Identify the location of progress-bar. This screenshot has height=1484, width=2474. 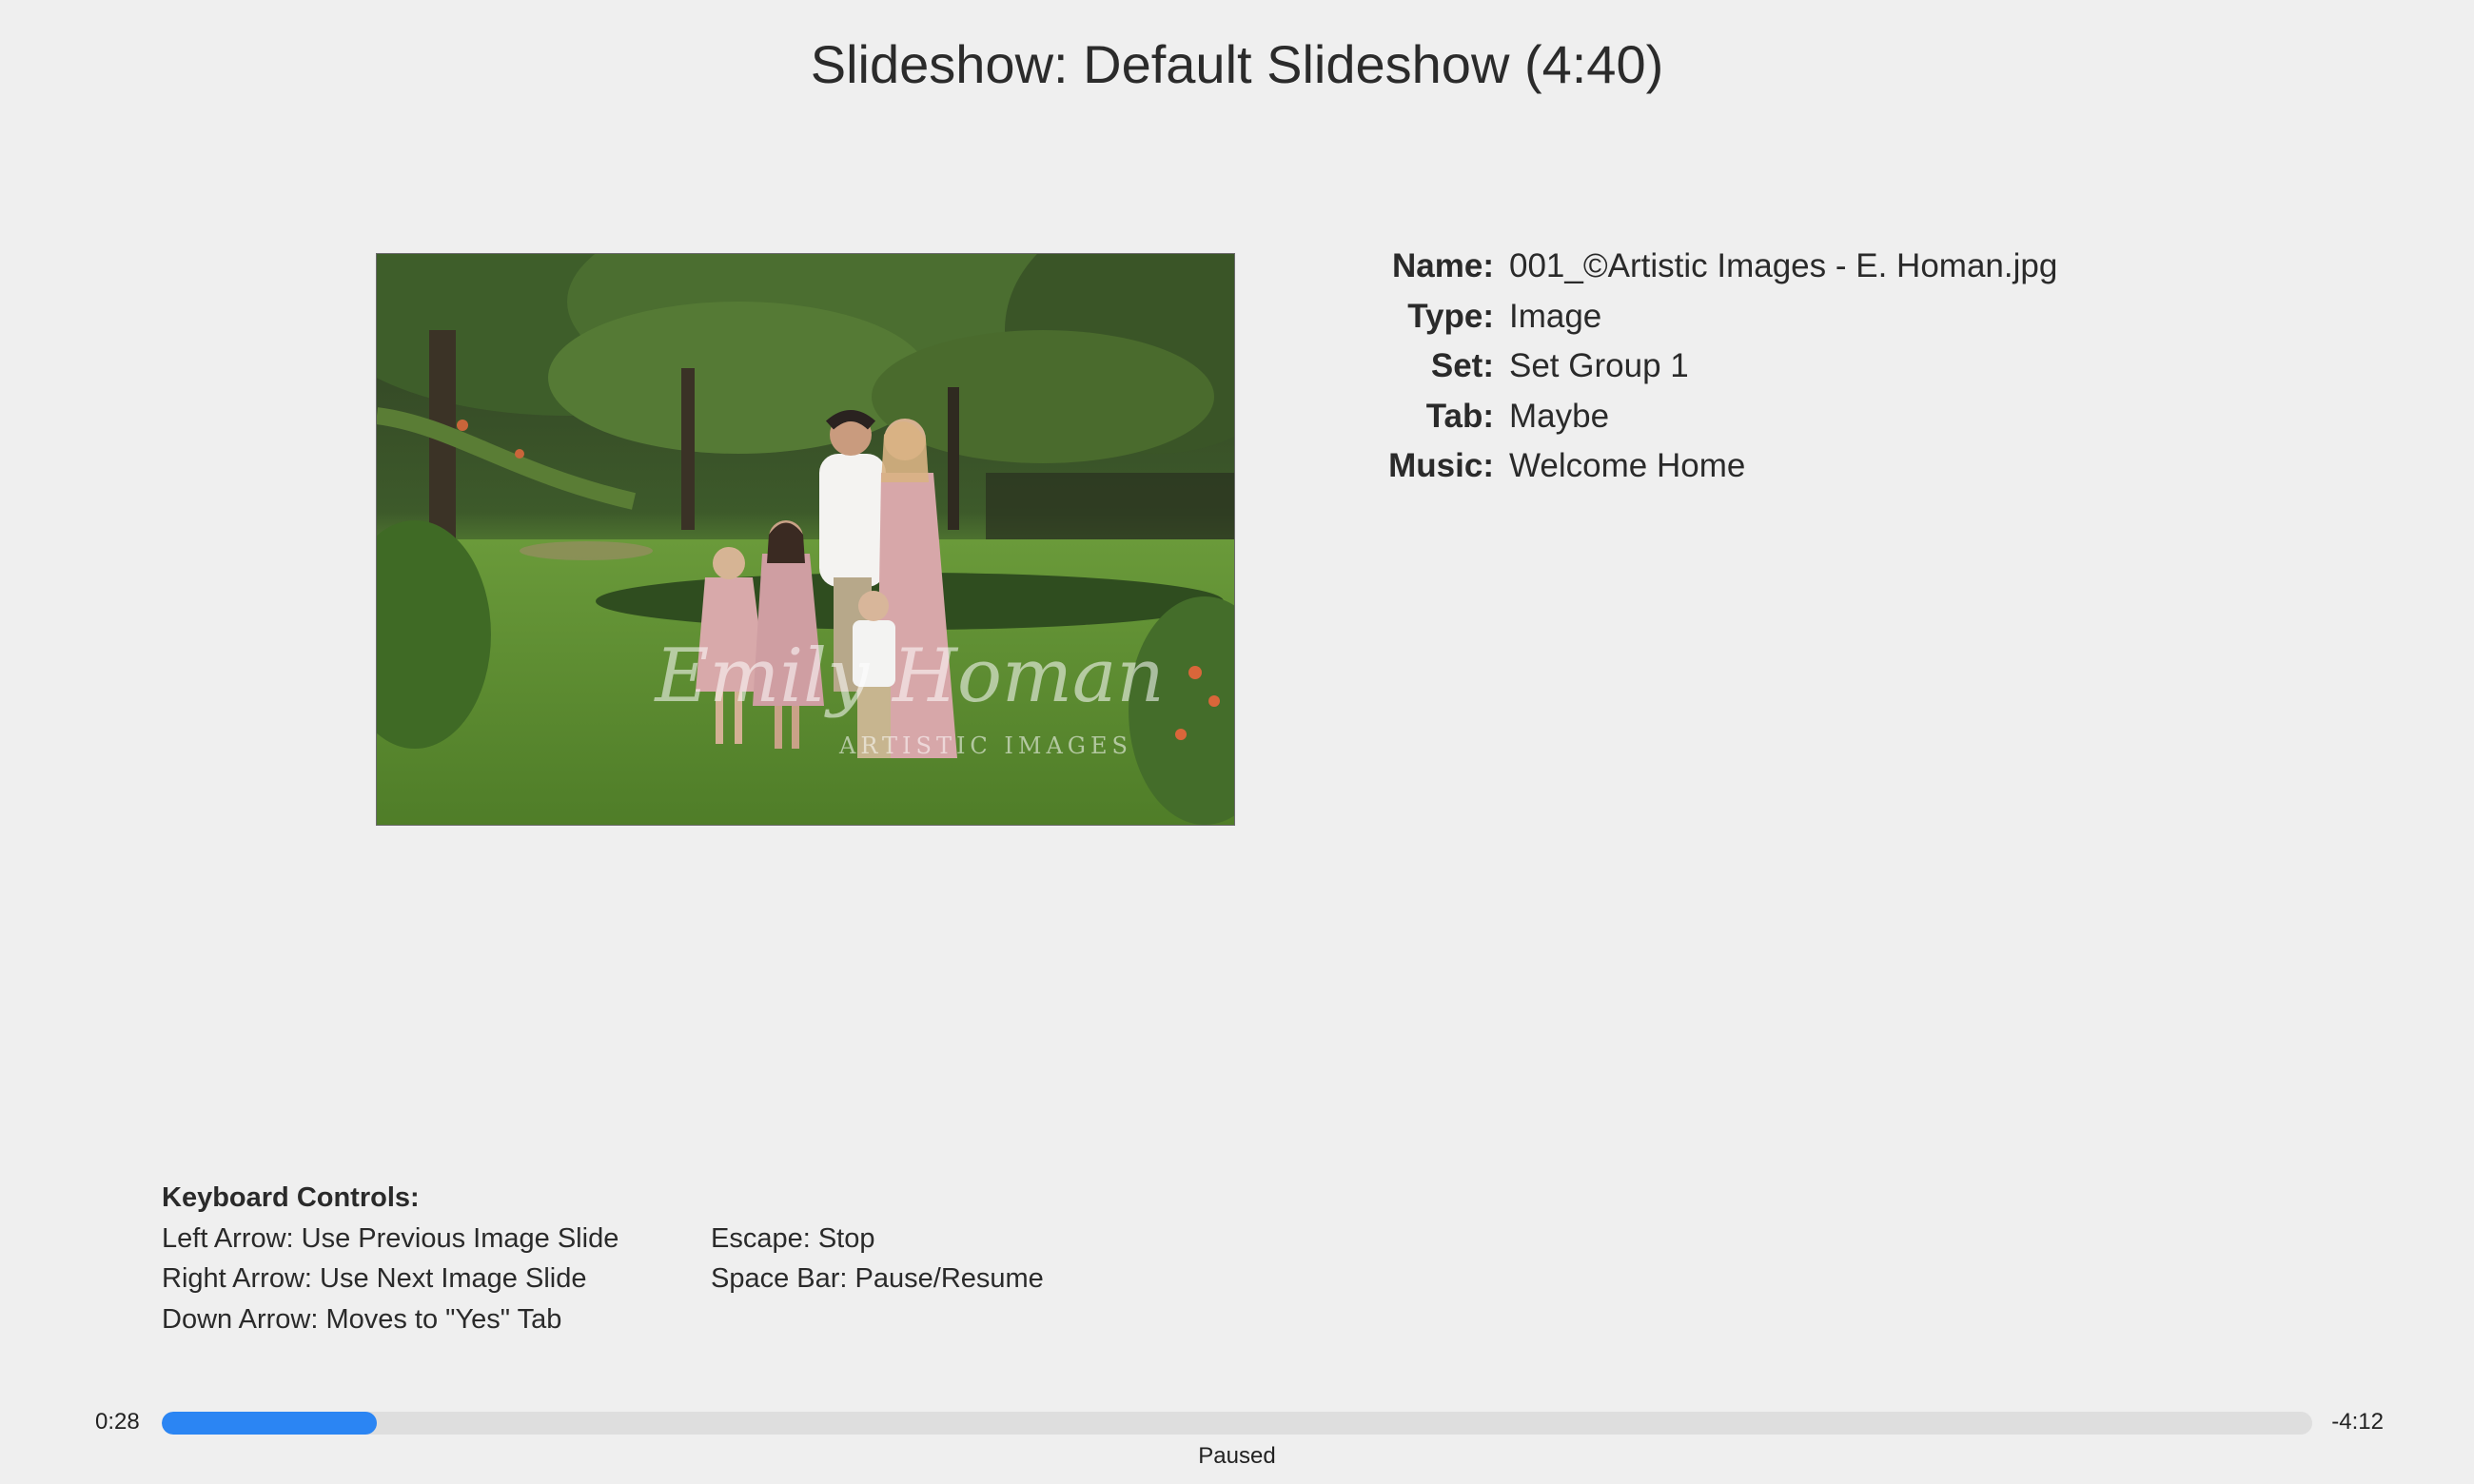
(1237, 1423).